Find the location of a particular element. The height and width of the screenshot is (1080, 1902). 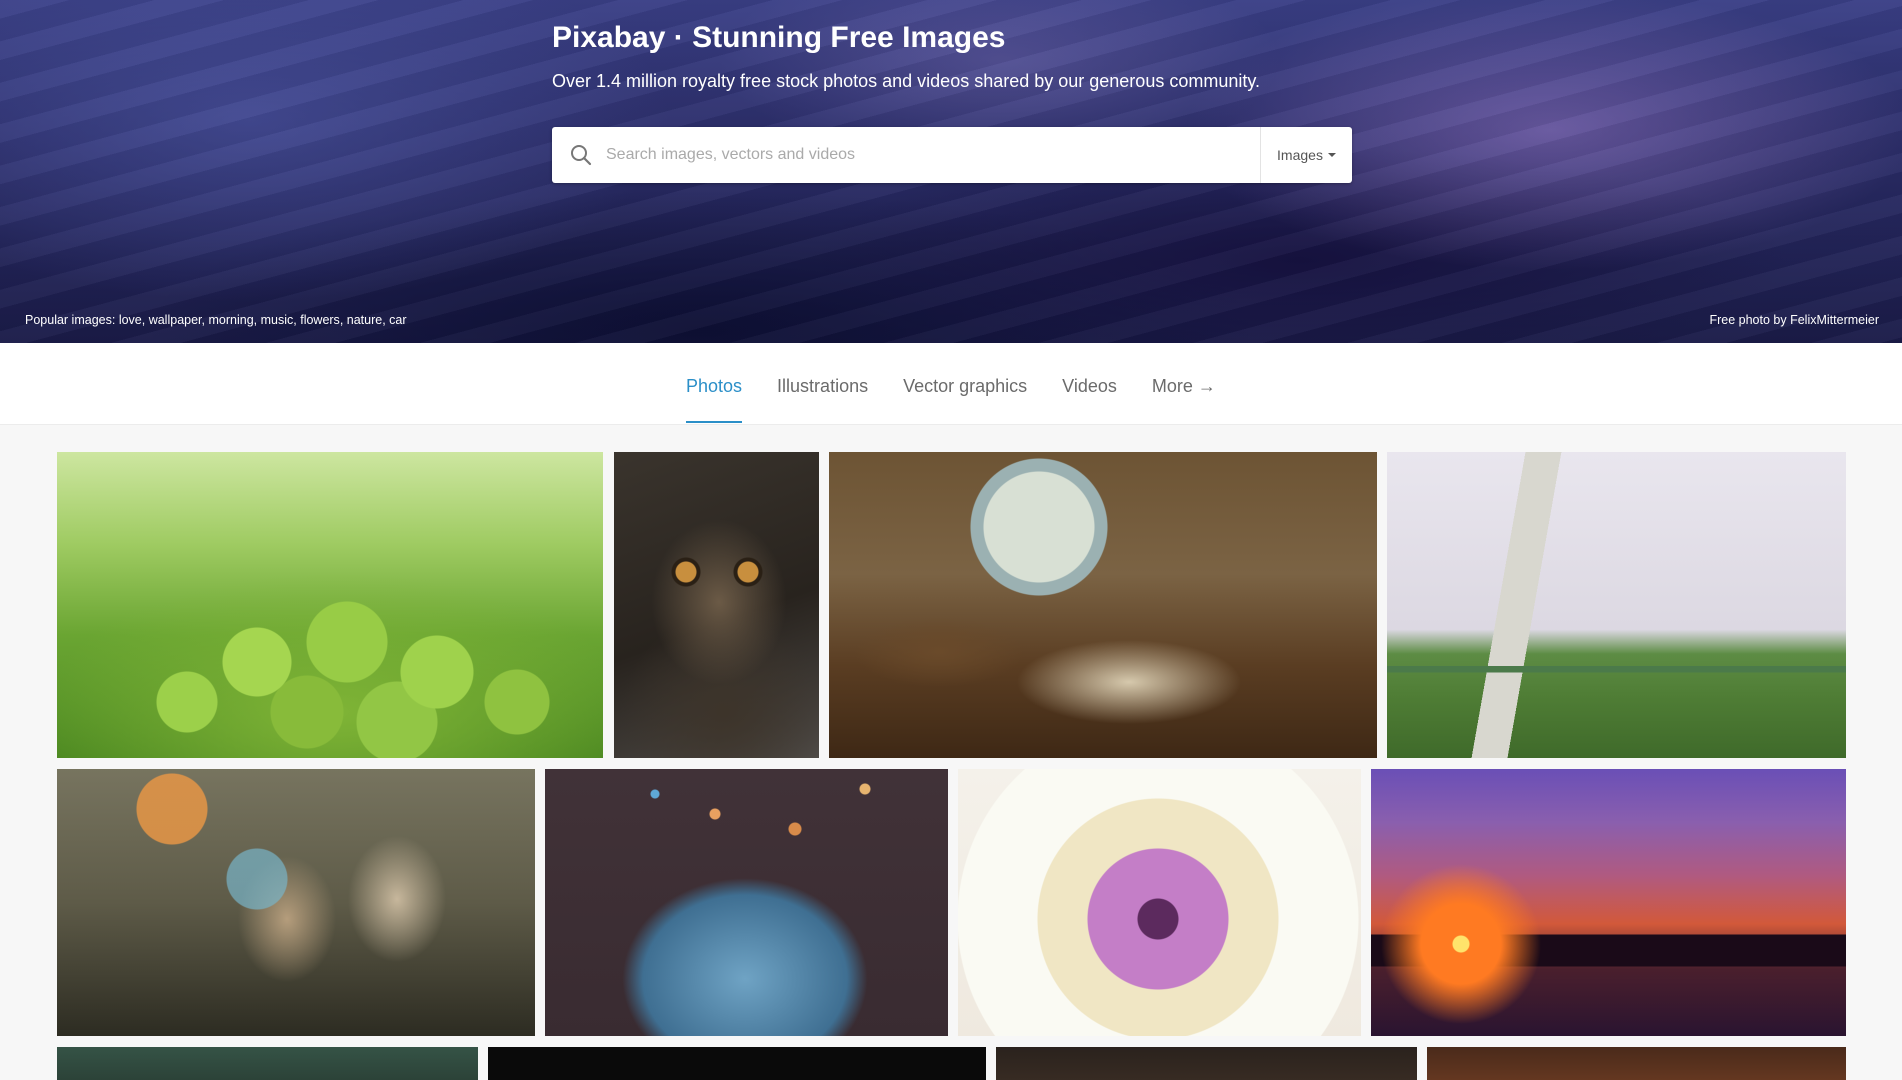

popular-tag-car: car is located at coordinates (397, 320).